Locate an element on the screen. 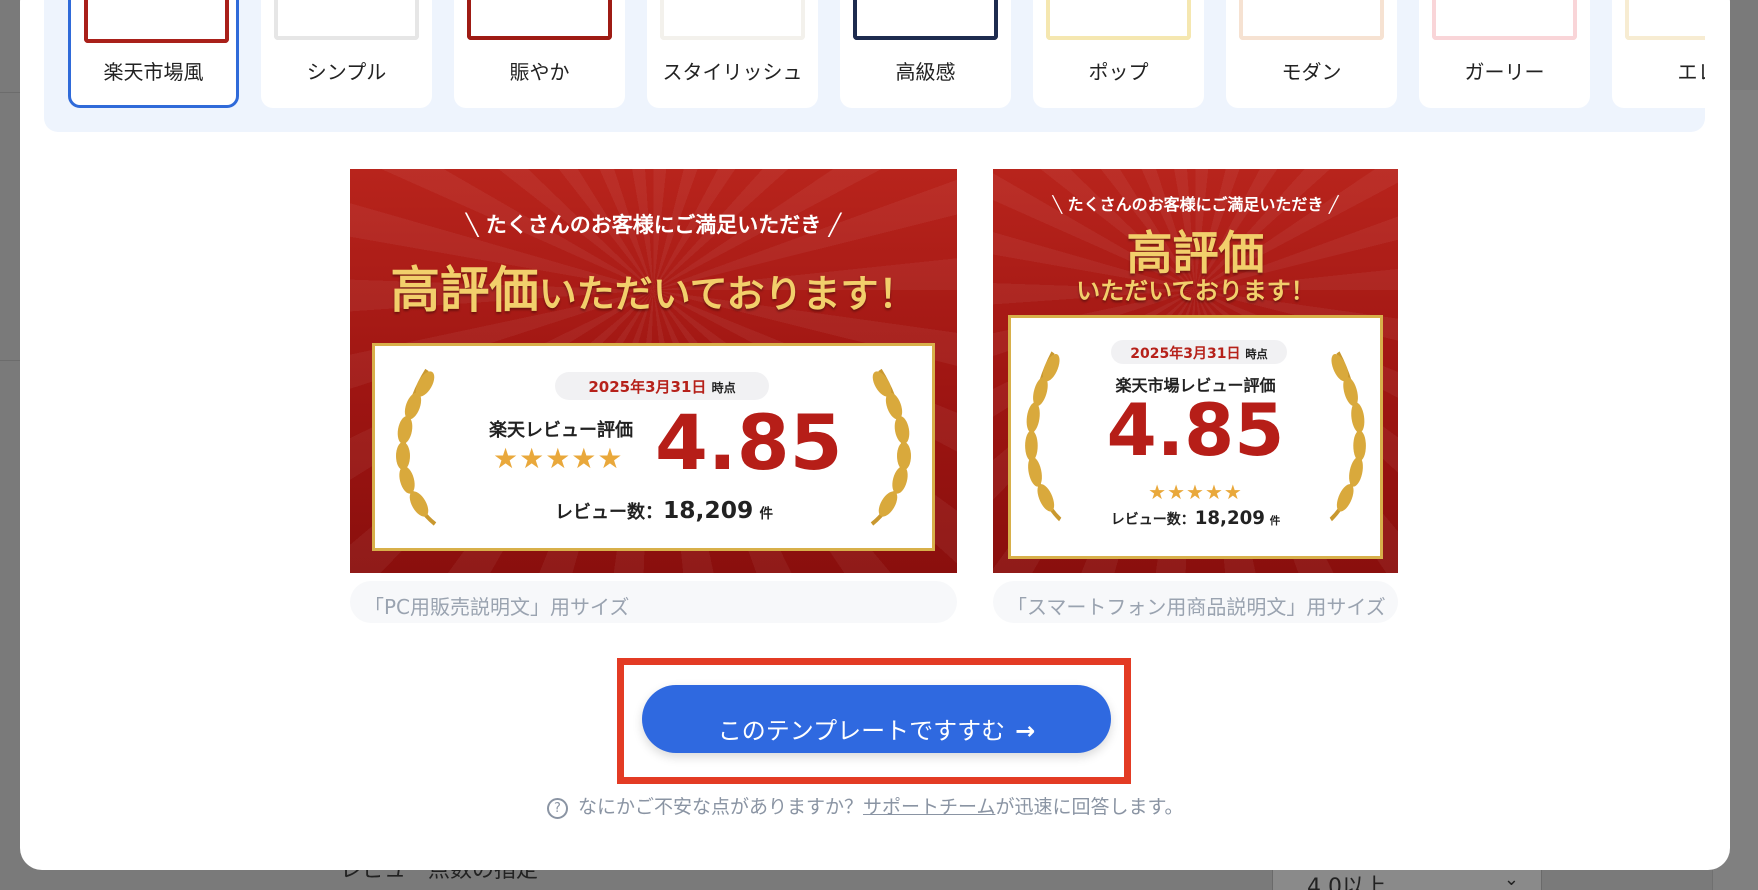 This screenshot has height=890, width=1758. help-text: ? なにかご不安な点がありますか？サポートチームが迅速に回答します。 is located at coordinates (865, 805).